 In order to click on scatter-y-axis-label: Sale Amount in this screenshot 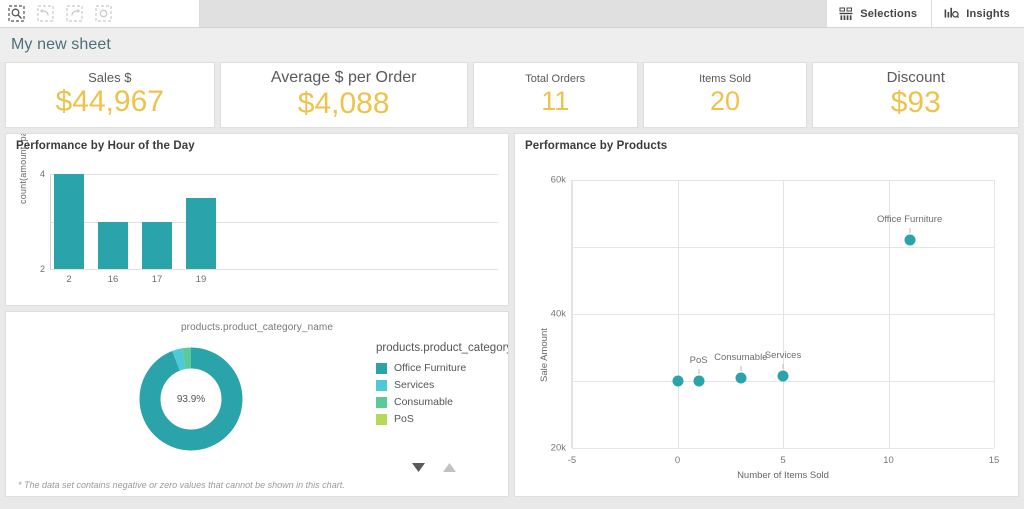, I will do `click(544, 355)`.